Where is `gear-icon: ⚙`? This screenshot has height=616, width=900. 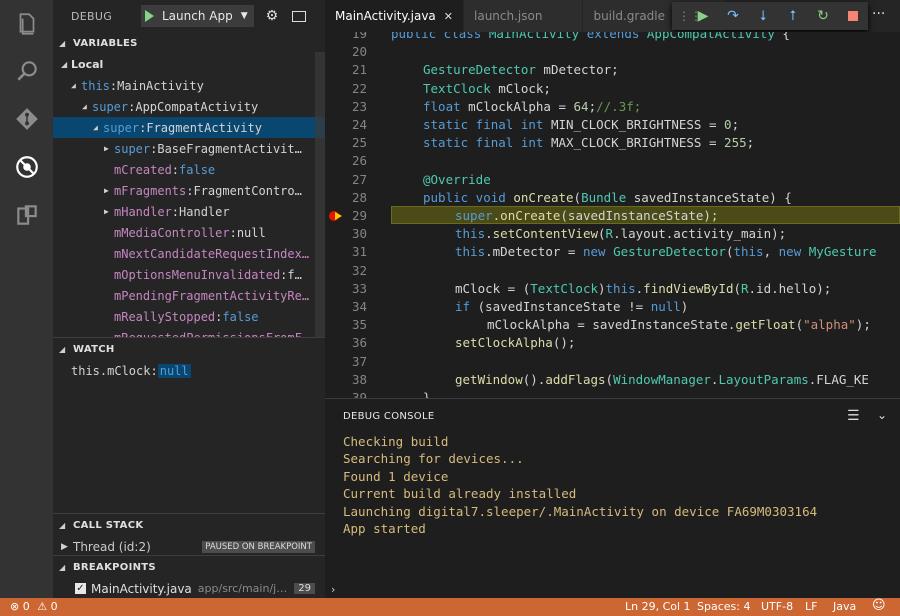
gear-icon: ⚙ is located at coordinates (272, 16).